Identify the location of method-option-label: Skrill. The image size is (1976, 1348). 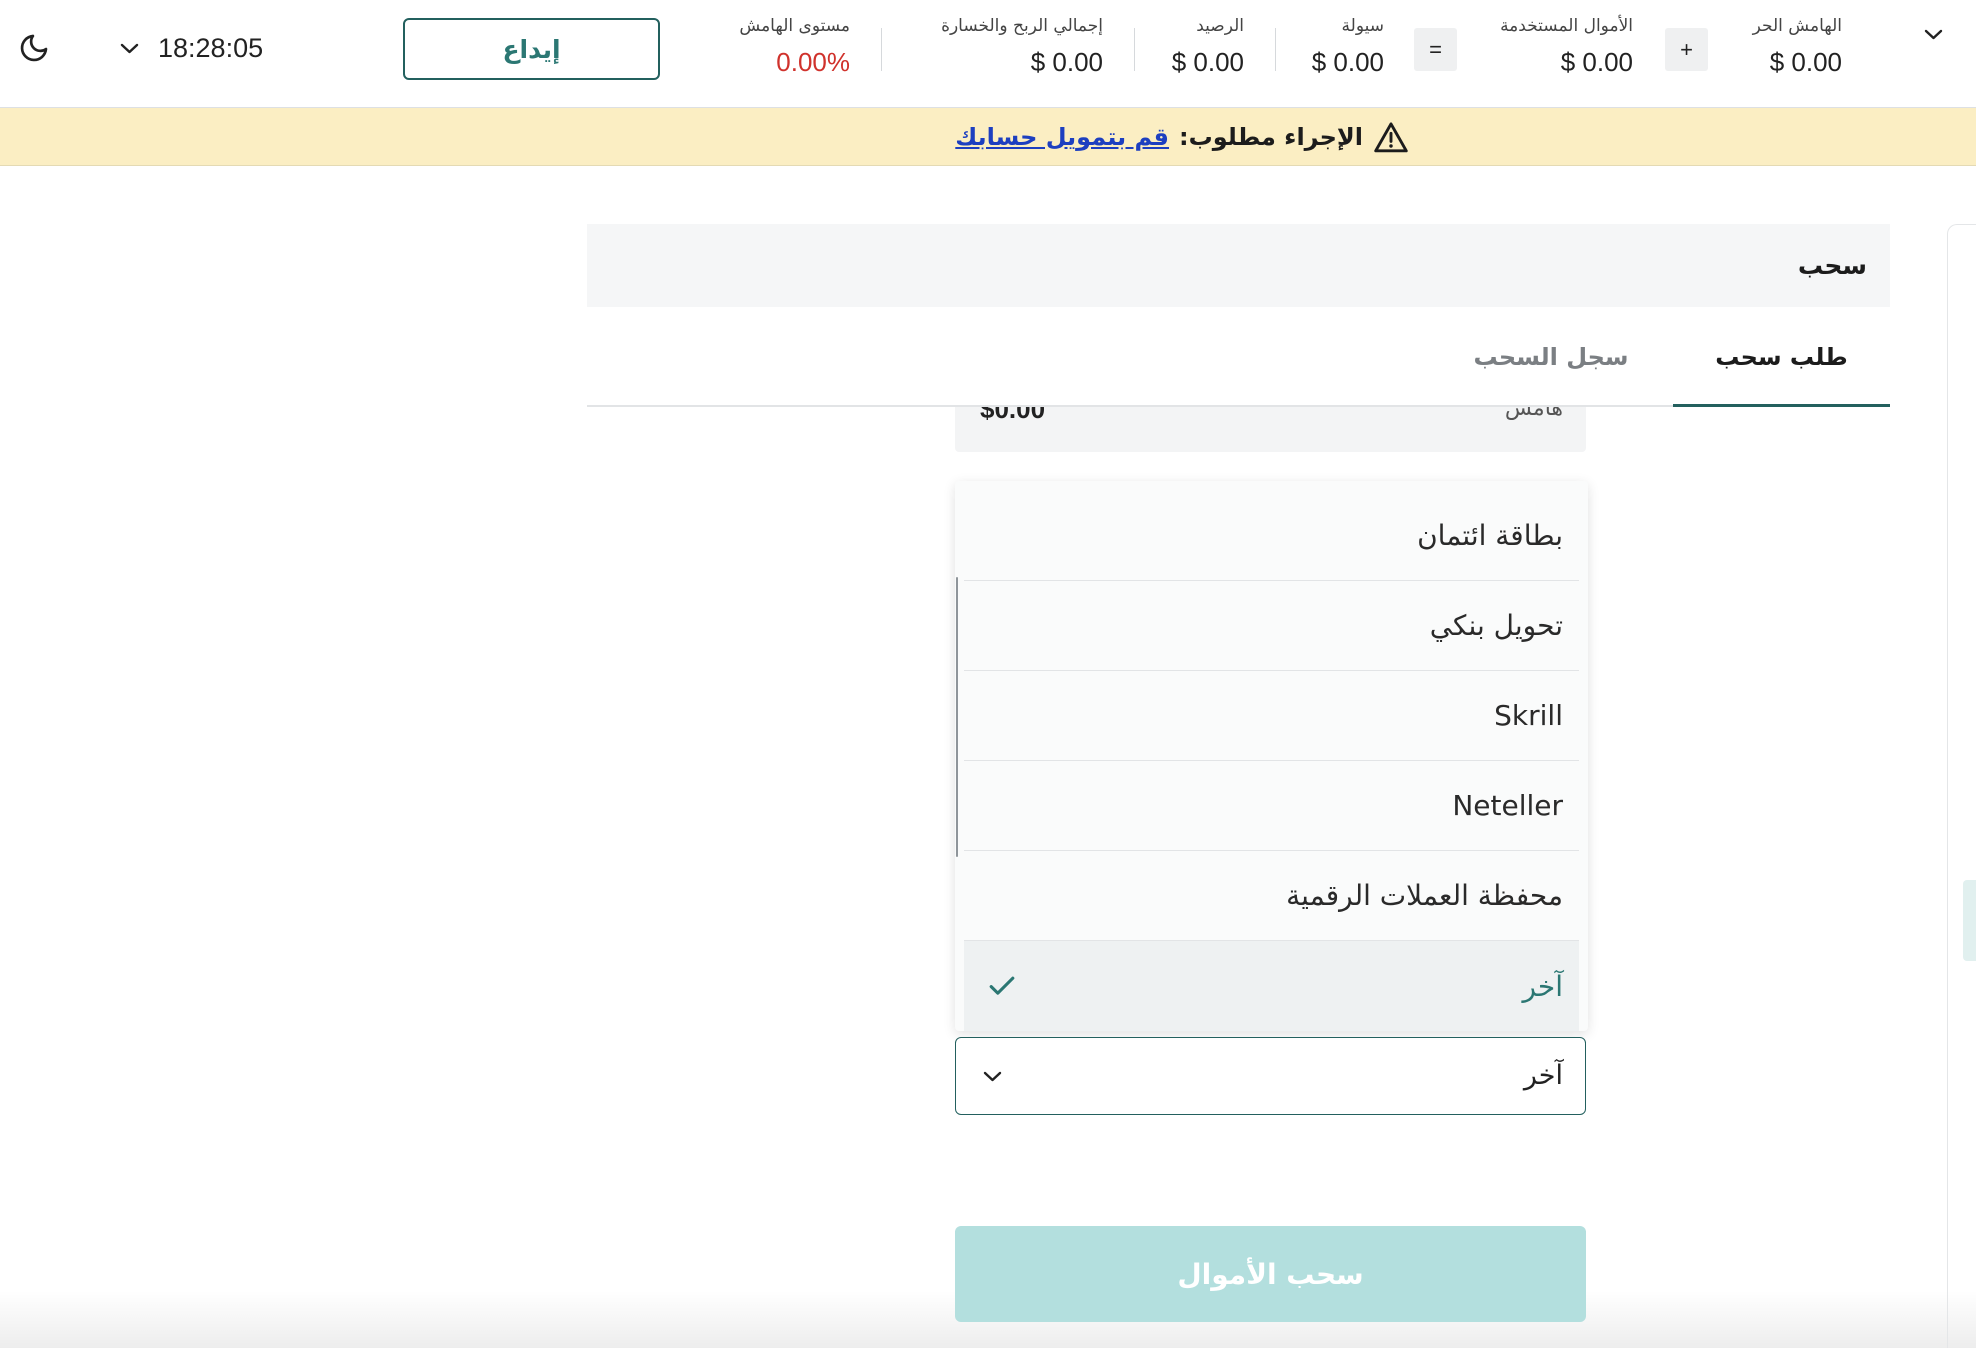
(1528, 715).